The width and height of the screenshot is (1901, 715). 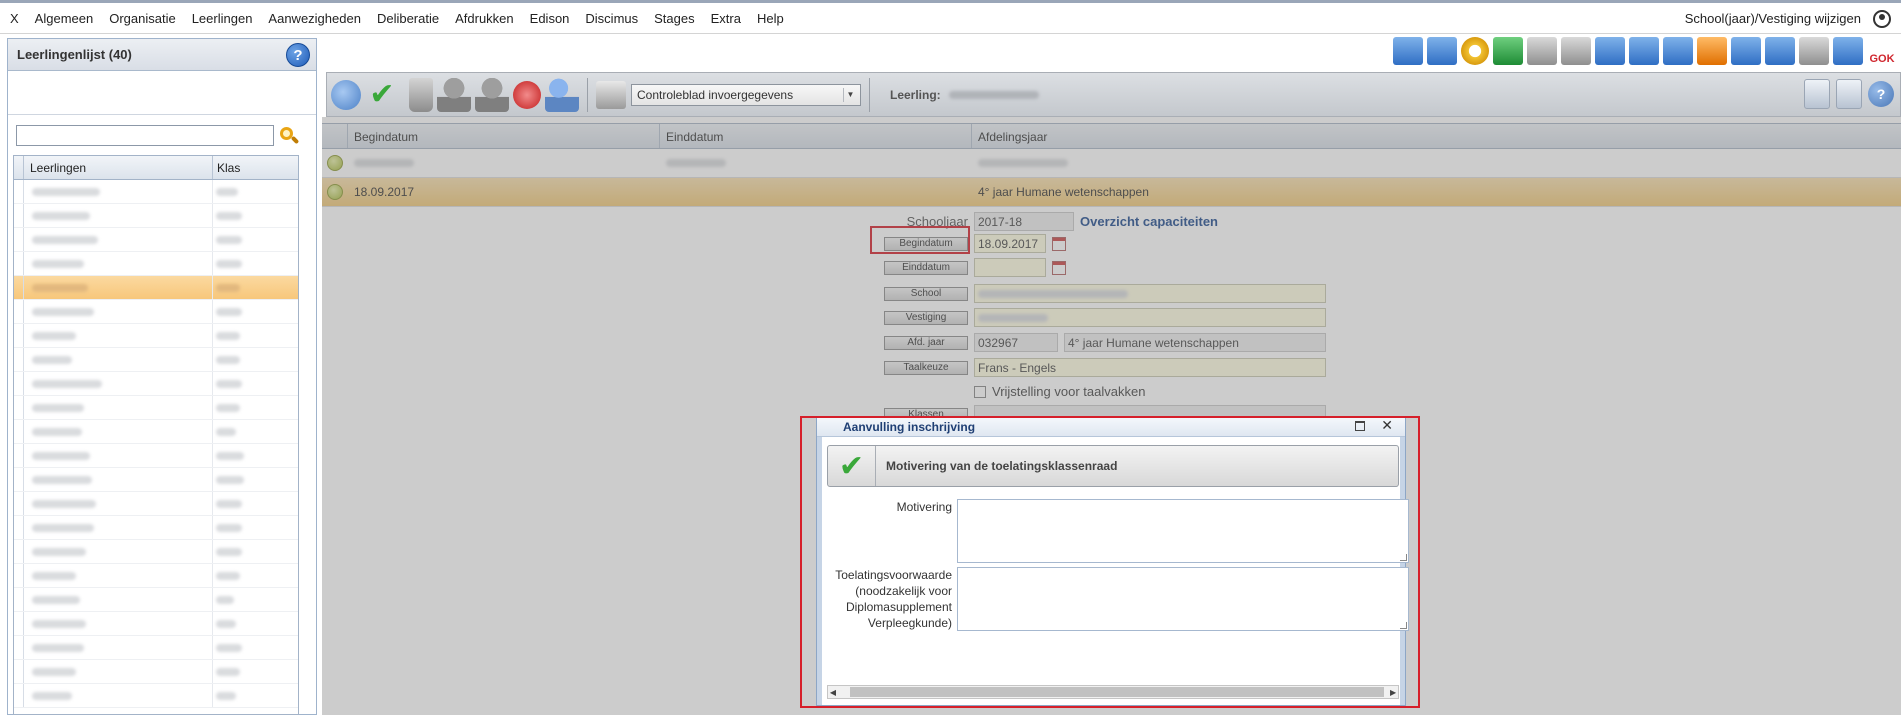 What do you see at coordinates (504, 136) in the screenshot?
I see `column-begindatum: Begindatum` at bounding box center [504, 136].